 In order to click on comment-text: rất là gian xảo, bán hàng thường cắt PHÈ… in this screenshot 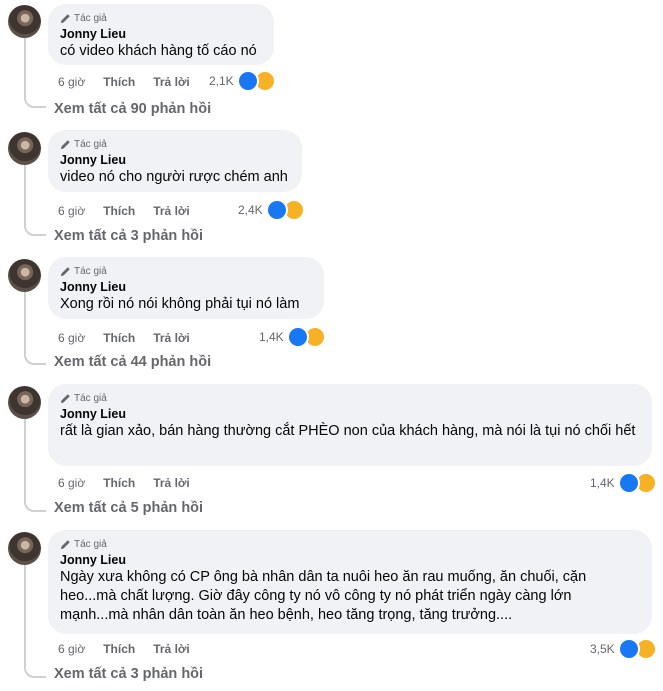, I will do `click(348, 431)`.